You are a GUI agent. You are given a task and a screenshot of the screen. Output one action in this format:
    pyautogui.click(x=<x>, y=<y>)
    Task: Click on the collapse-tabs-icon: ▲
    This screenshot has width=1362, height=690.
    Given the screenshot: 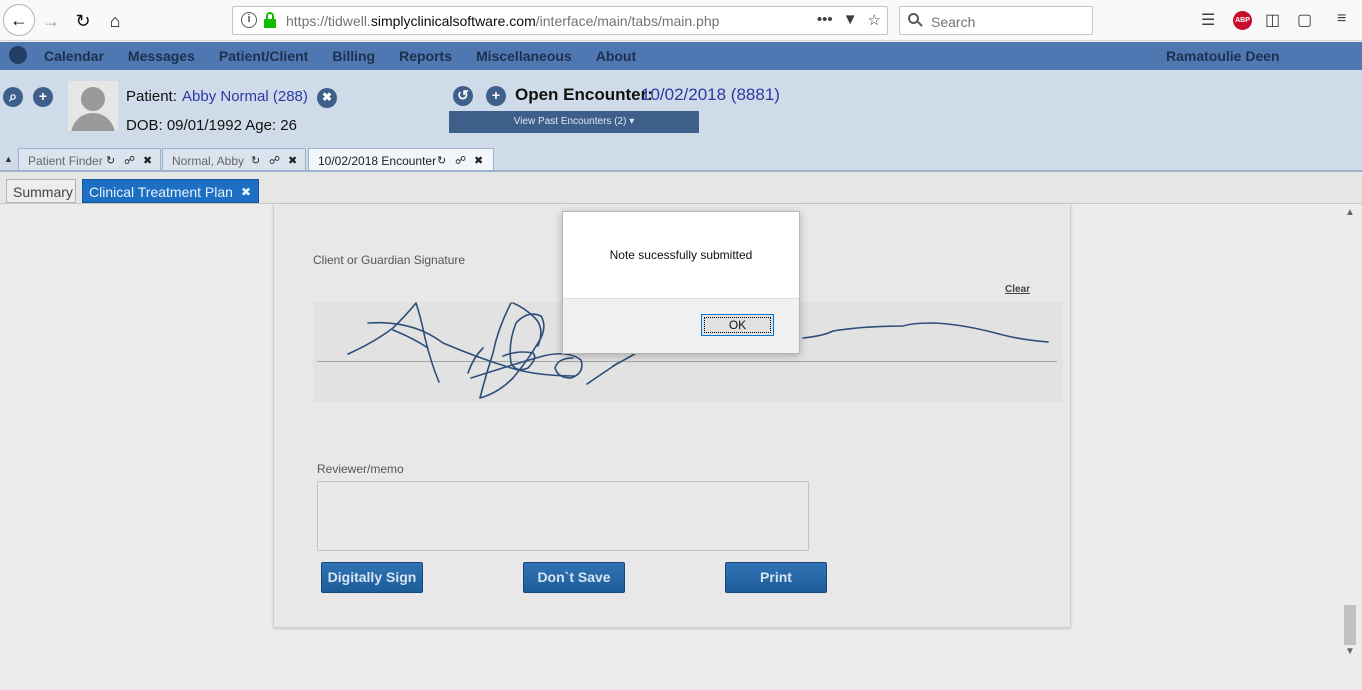 What is the action you would take?
    pyautogui.click(x=8, y=159)
    